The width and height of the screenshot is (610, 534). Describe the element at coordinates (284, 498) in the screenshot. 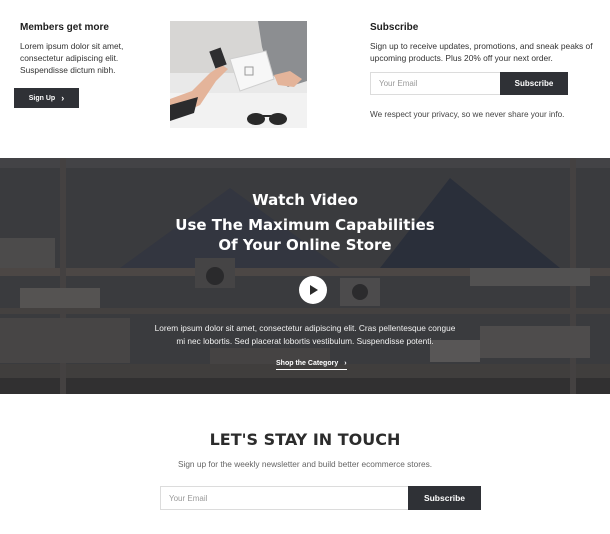

I see `newsletter-email-input` at that location.